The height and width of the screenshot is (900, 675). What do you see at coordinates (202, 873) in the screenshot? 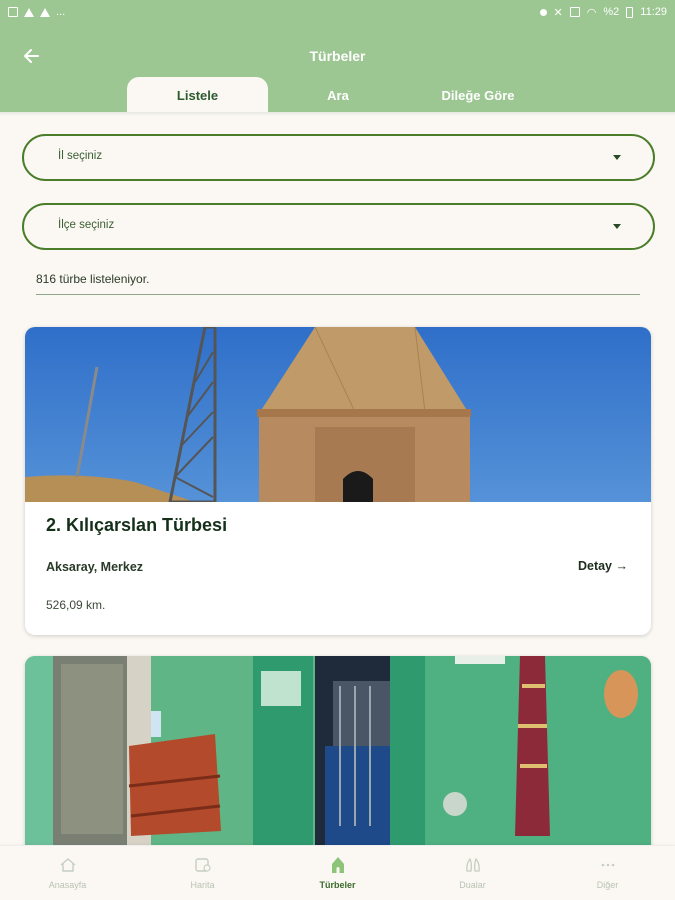
I see `nav-harita: Harita` at bounding box center [202, 873].